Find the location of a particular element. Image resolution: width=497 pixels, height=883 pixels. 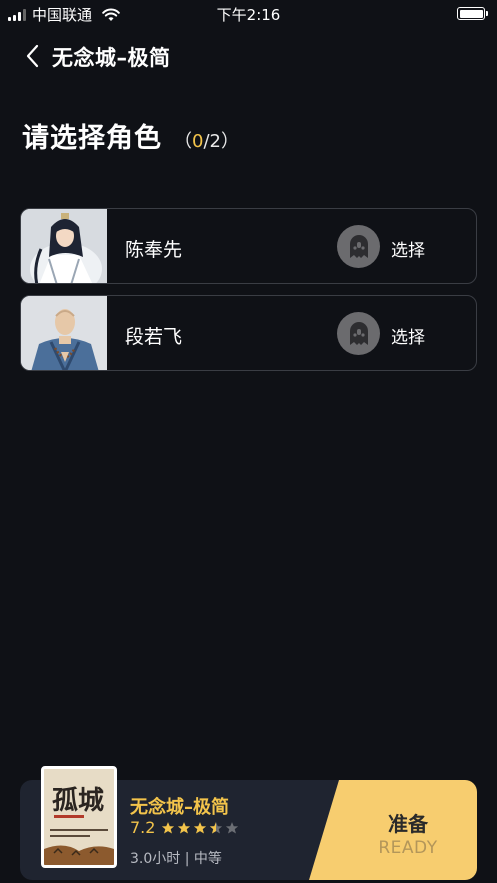

empty-star-icon is located at coordinates (232, 827).